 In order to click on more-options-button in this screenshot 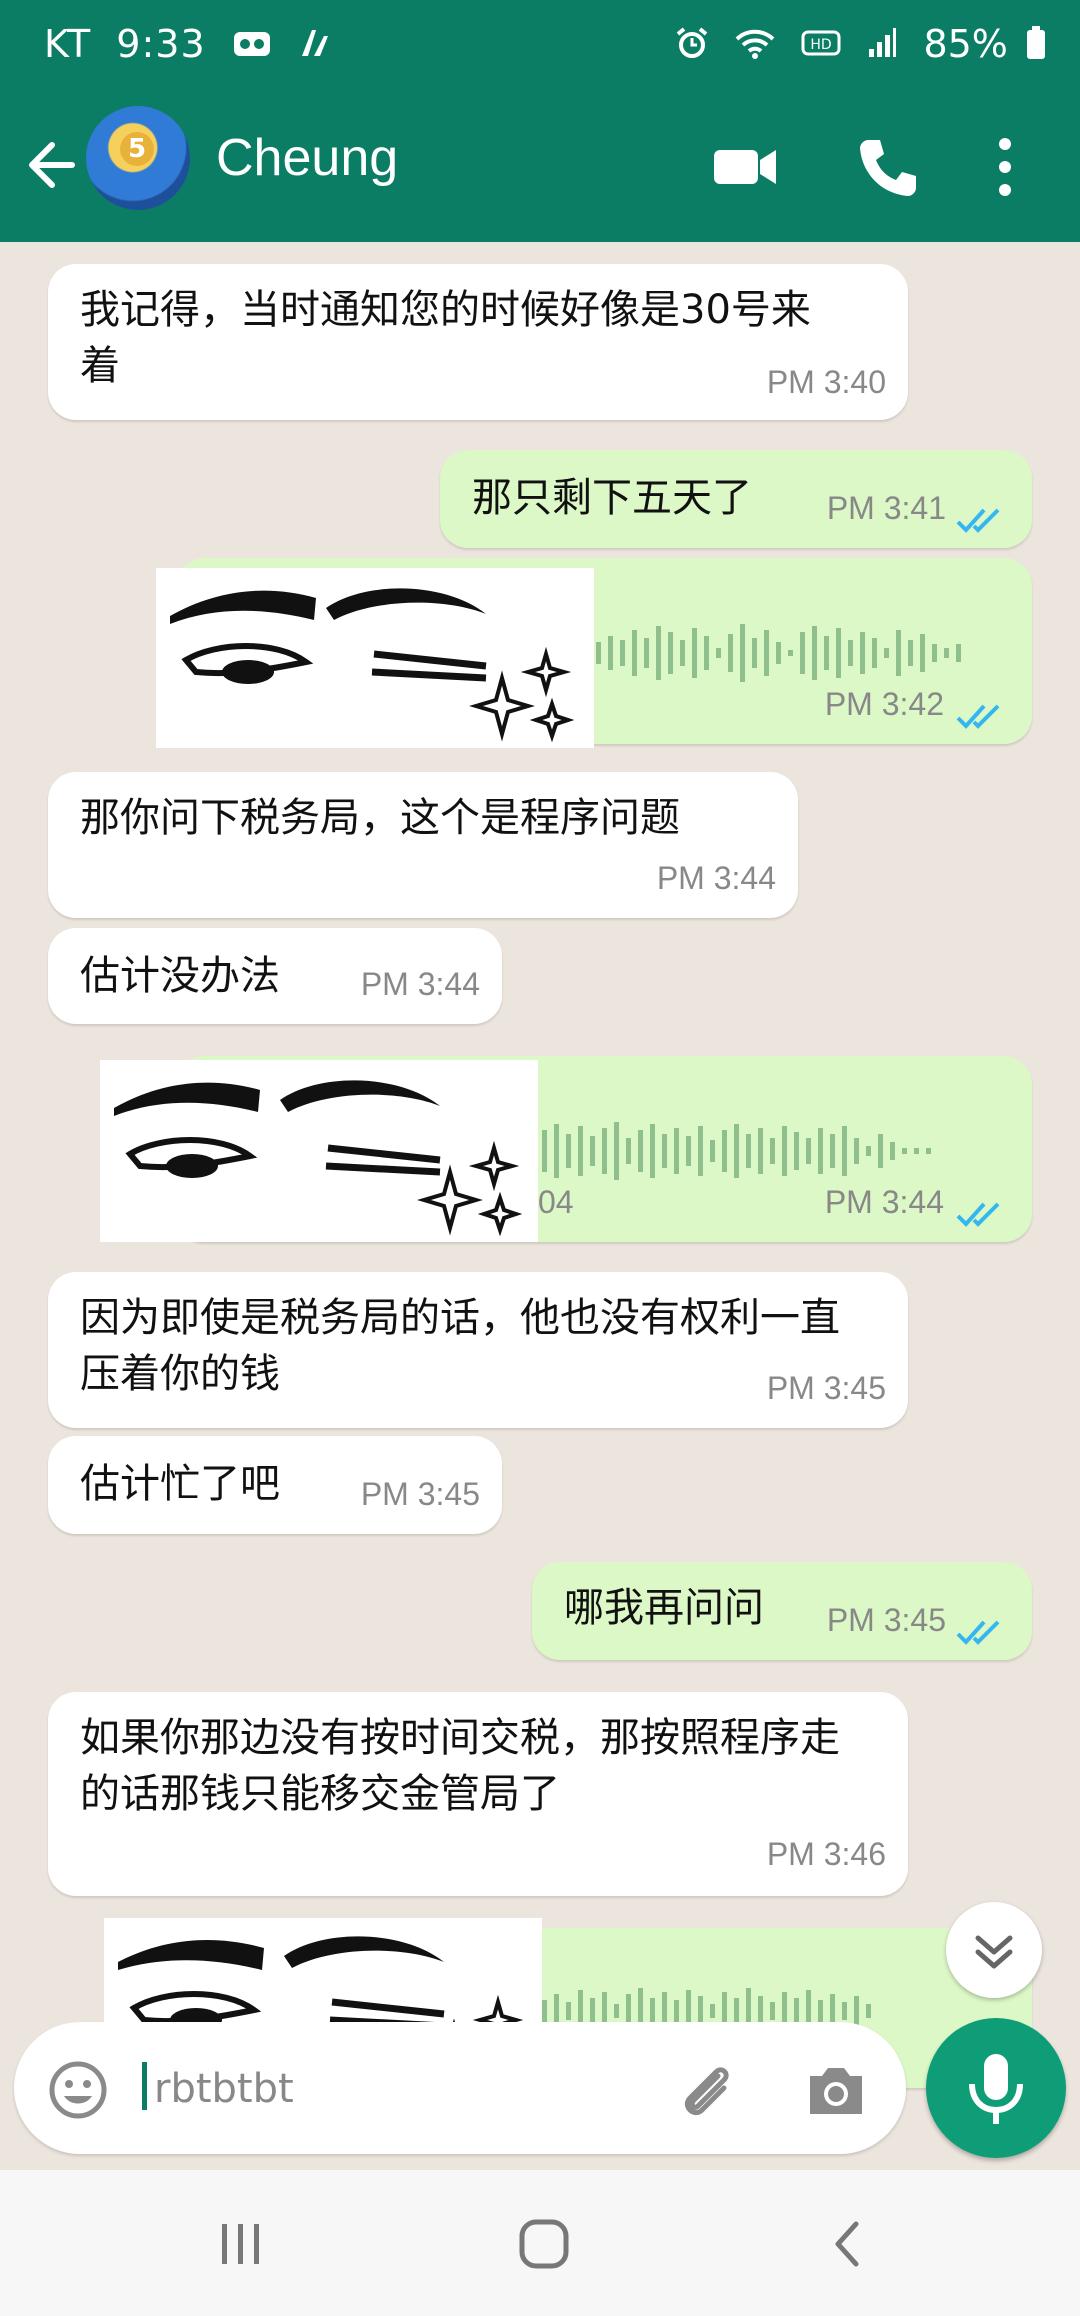, I will do `click(1005, 167)`.